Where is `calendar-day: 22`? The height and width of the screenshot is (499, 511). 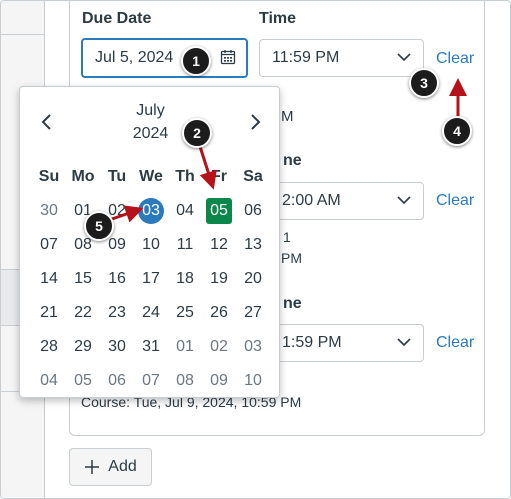 calendar-day: 22 is located at coordinates (83, 313).